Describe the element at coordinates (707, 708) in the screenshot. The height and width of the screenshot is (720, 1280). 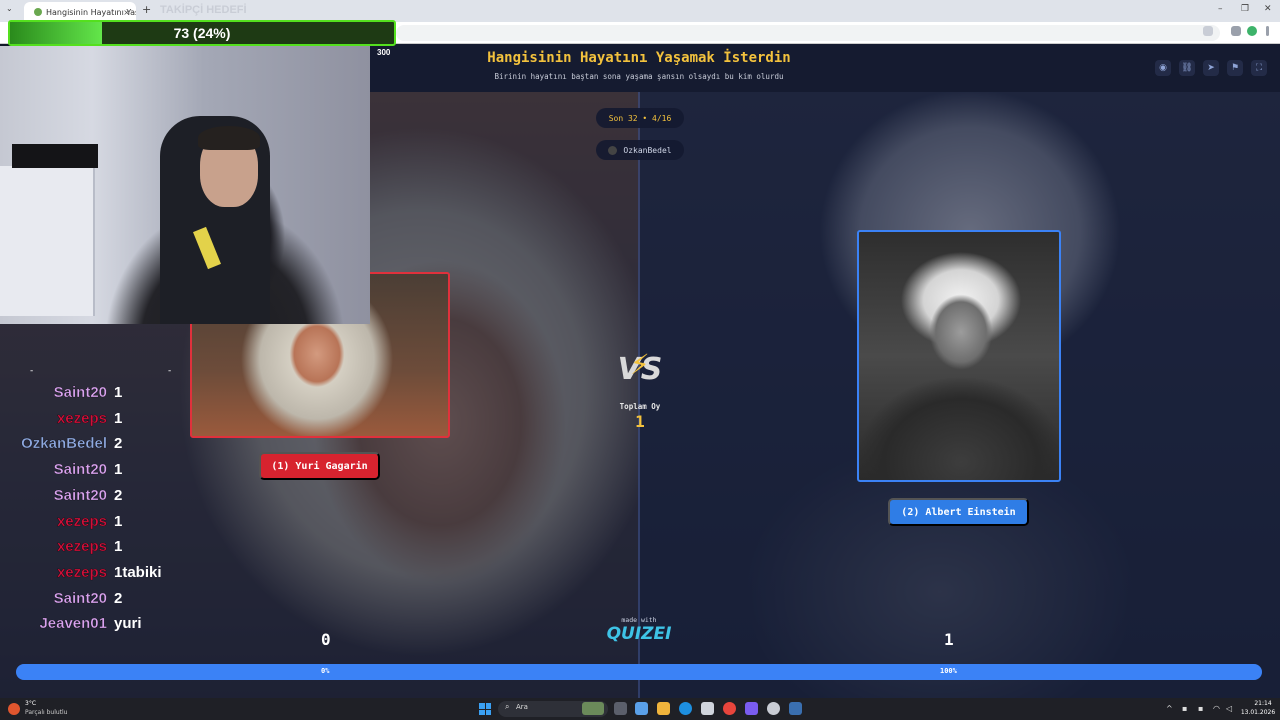
I see `store-icon` at that location.